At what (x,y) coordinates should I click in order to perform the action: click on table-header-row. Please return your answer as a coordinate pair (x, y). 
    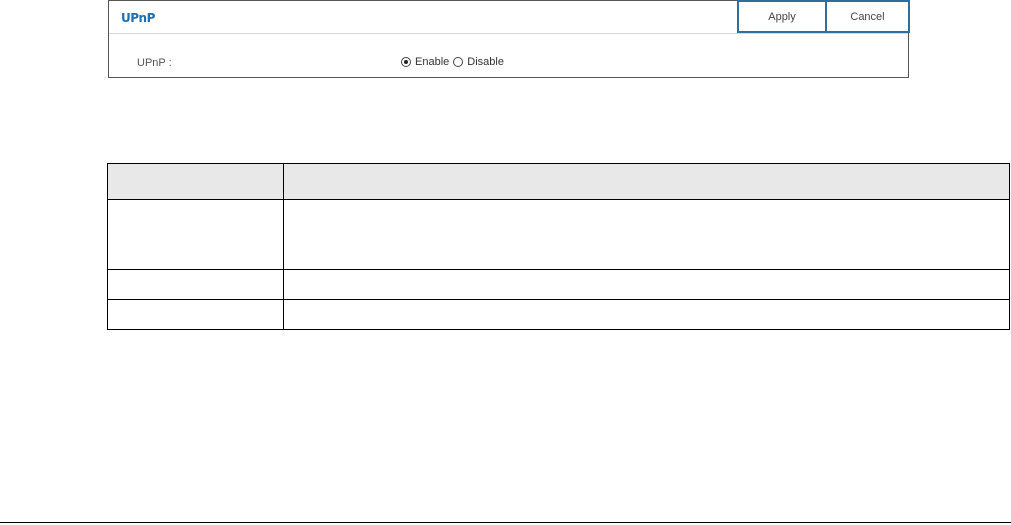
    Looking at the image, I should click on (558, 181).